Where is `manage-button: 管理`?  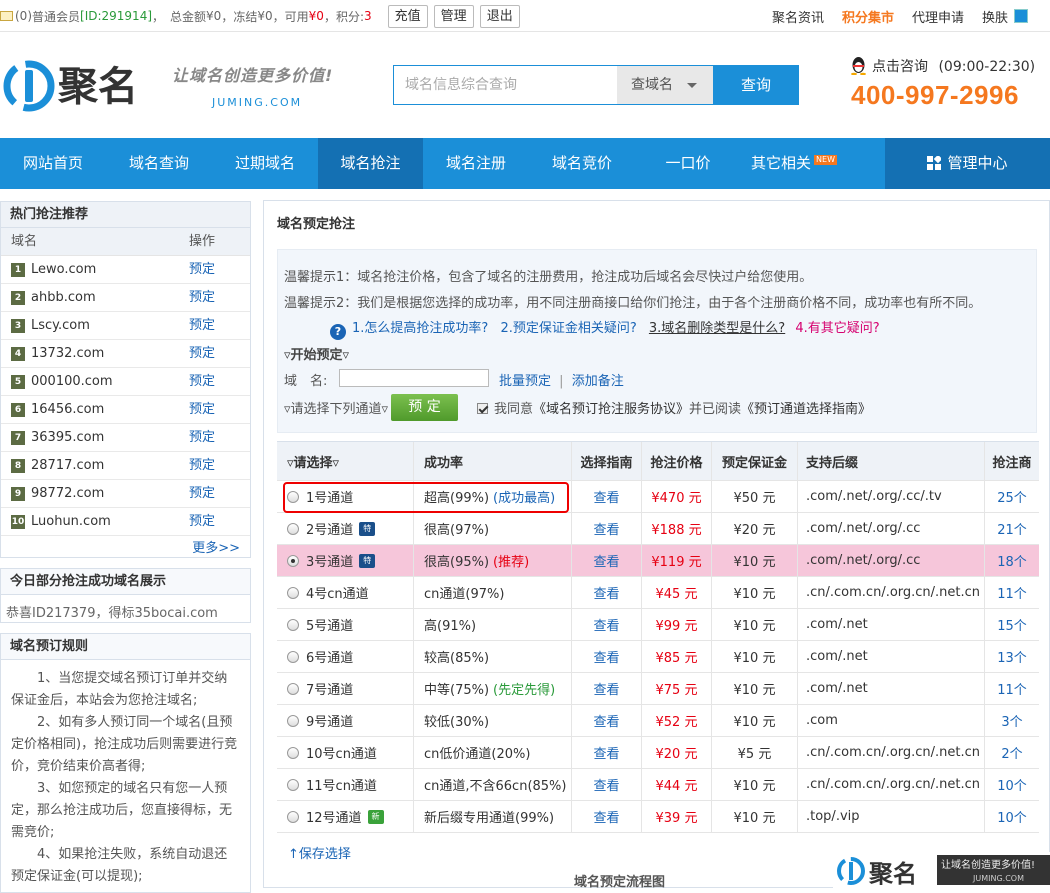
manage-button: 管理 is located at coordinates (453, 16).